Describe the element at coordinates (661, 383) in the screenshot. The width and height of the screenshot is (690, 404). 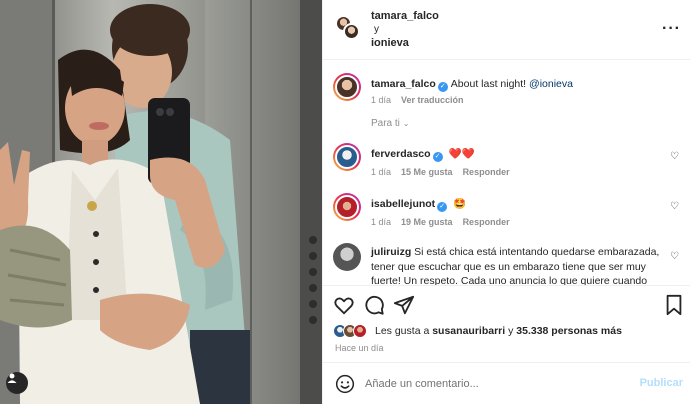
I see `publish-button: Publicar` at that location.